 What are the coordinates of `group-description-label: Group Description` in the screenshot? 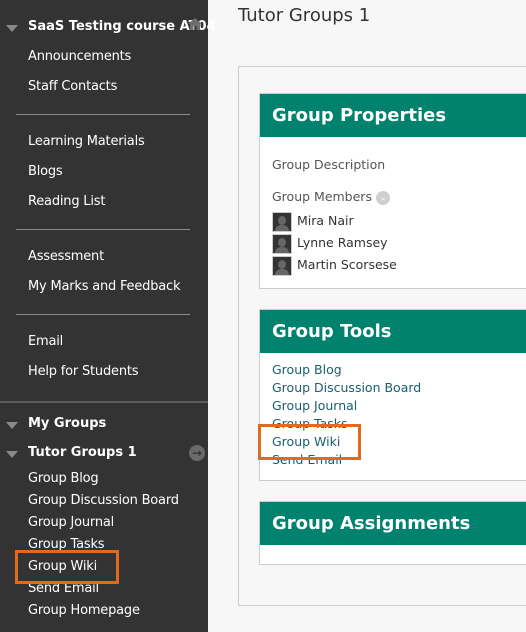 It's located at (329, 164).